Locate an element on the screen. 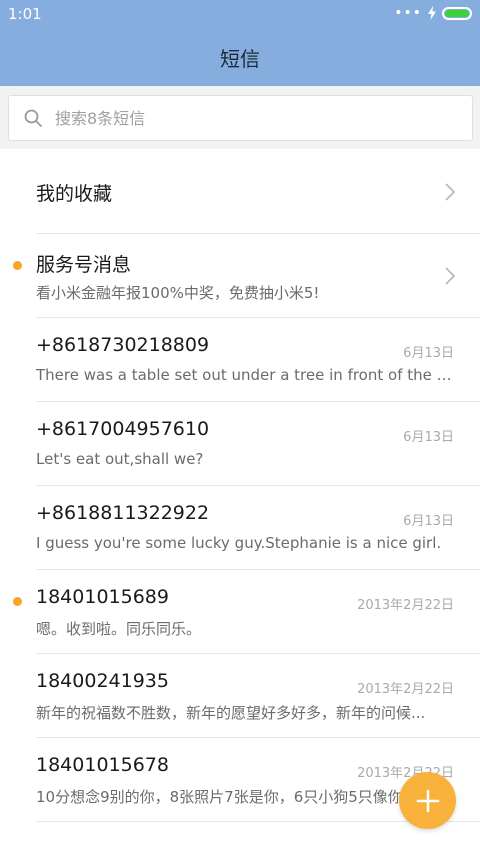 The height and width of the screenshot is (853, 480). battery-level is located at coordinates (457, 13).